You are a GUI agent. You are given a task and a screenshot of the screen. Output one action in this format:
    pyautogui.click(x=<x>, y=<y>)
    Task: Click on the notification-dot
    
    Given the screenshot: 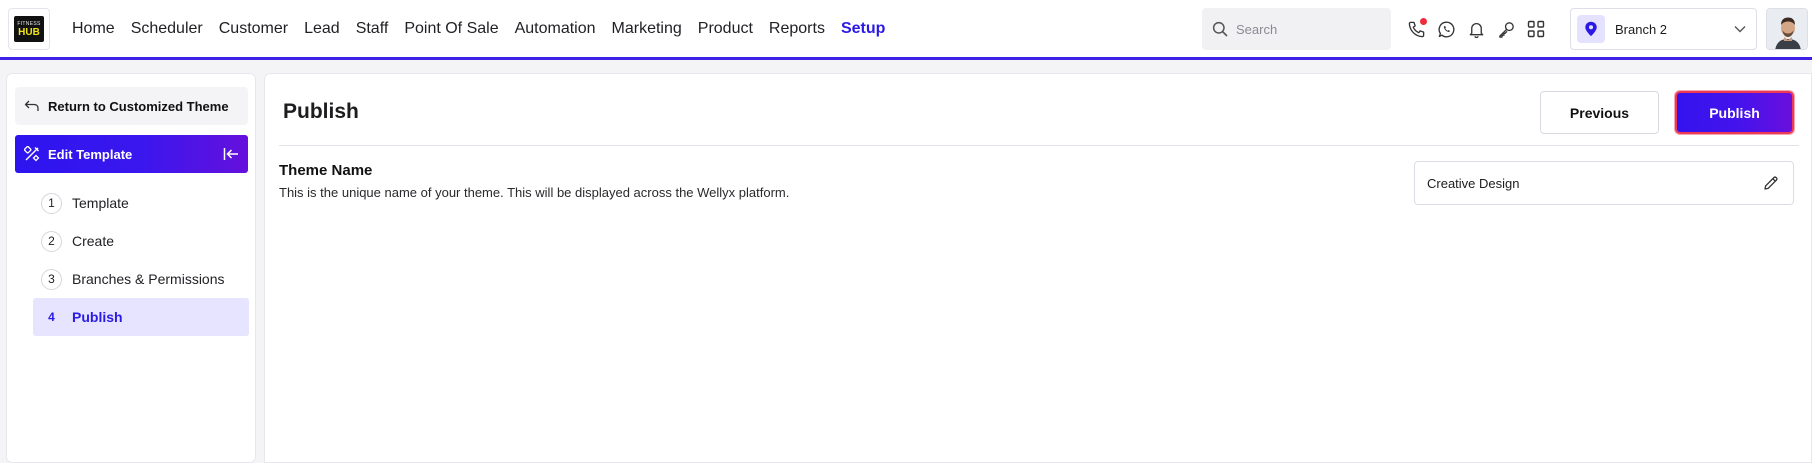 What is the action you would take?
    pyautogui.click(x=1423, y=21)
    